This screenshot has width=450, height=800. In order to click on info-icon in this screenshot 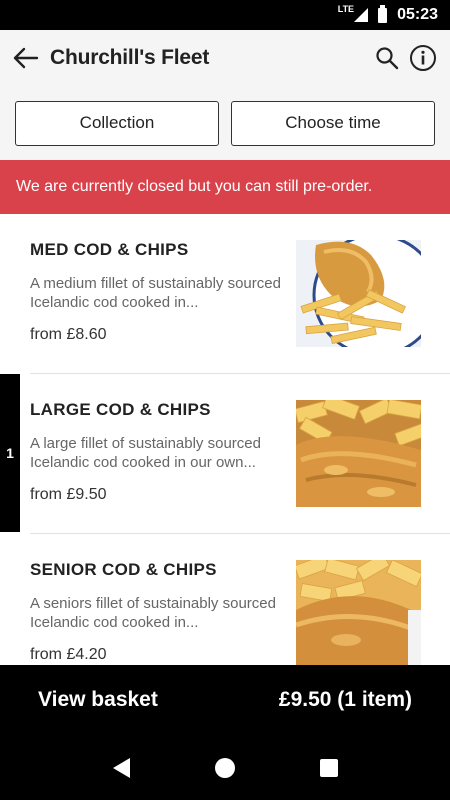, I will do `click(423, 58)`.